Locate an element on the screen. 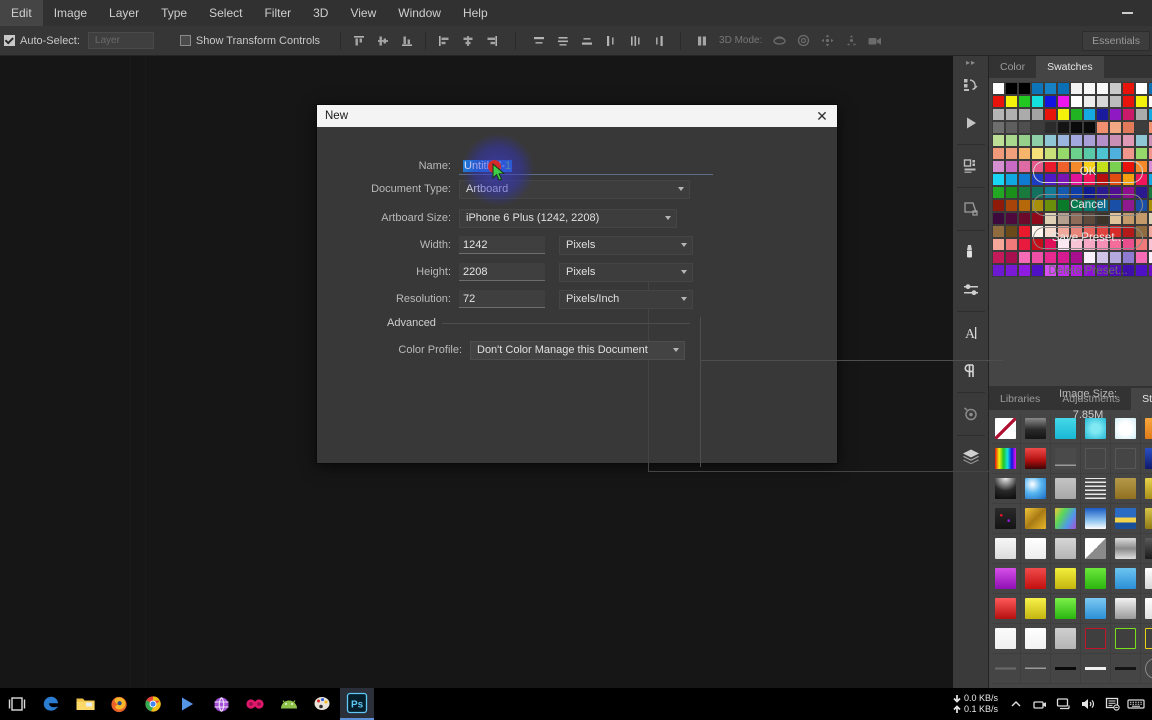  history-icon is located at coordinates (971, 85).